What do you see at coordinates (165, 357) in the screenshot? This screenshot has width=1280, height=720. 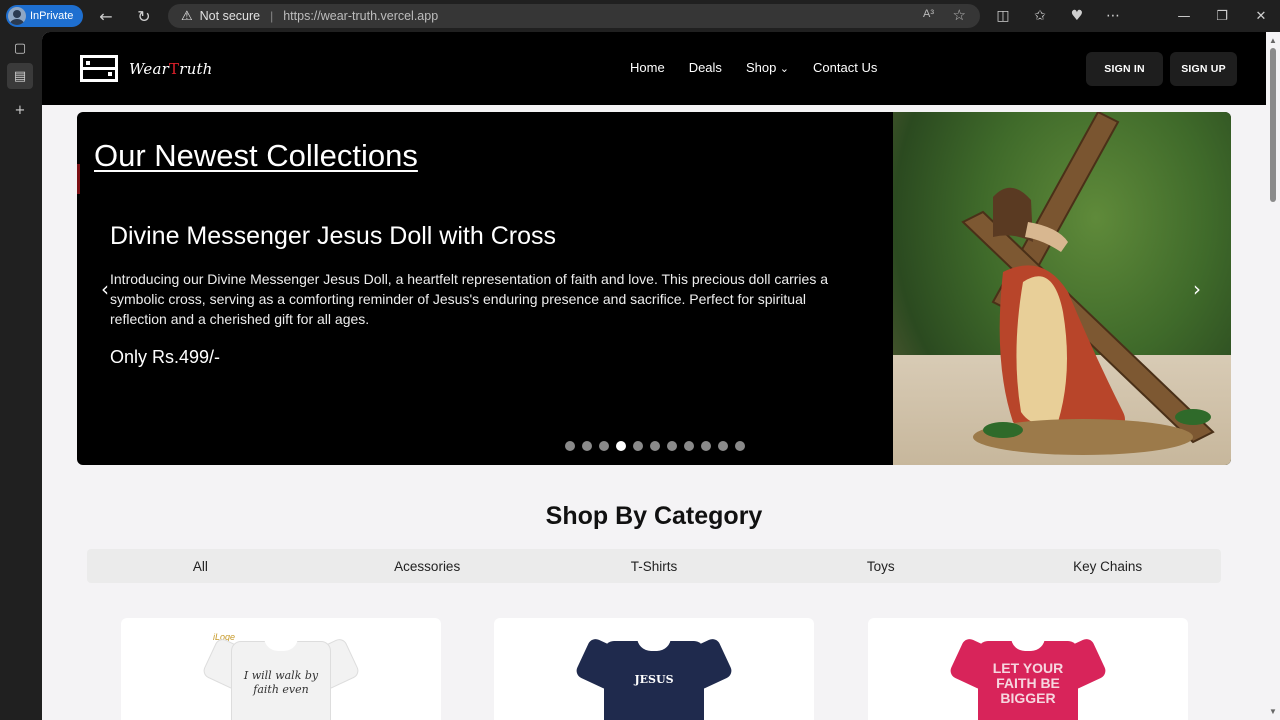 I see `product-price: Only Rs.499/-` at bounding box center [165, 357].